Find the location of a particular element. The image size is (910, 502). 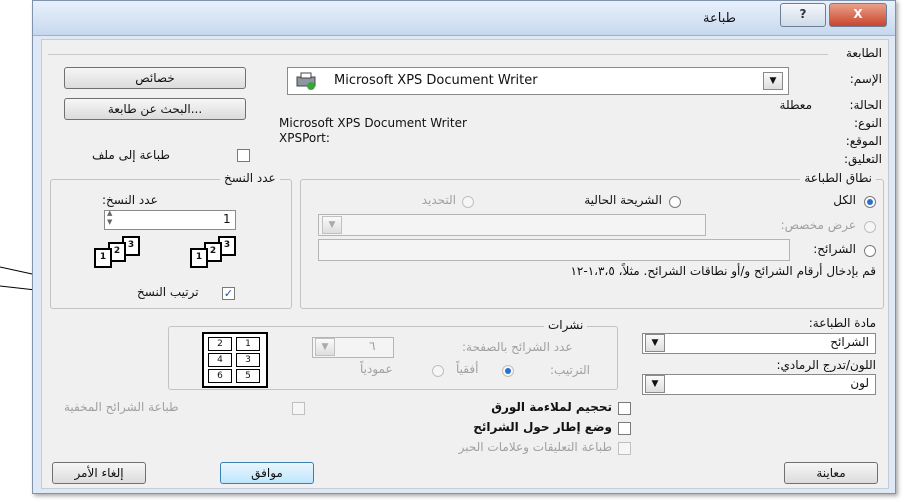

range-slides-label: الشرائح: is located at coordinates (834, 249).